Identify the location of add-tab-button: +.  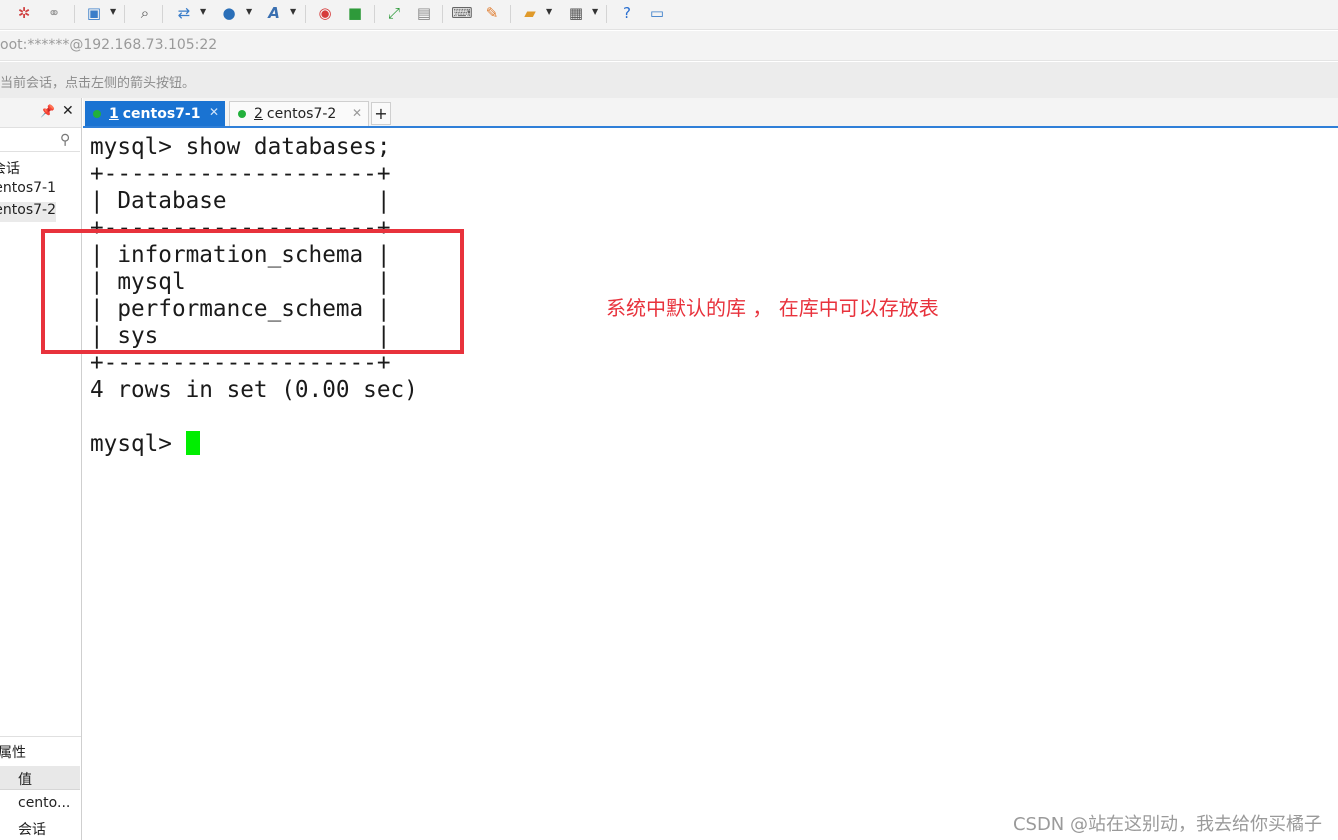
(381, 113).